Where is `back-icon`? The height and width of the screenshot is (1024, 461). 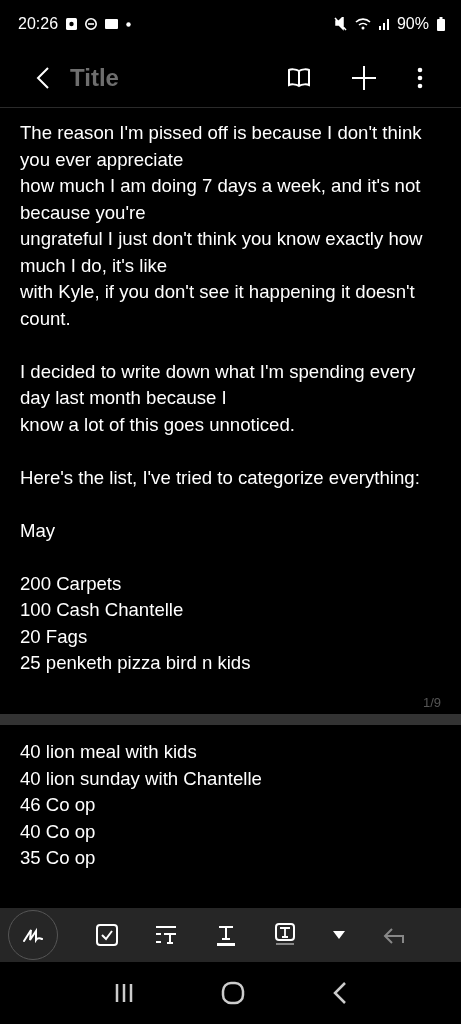
back-icon is located at coordinates (43, 77).